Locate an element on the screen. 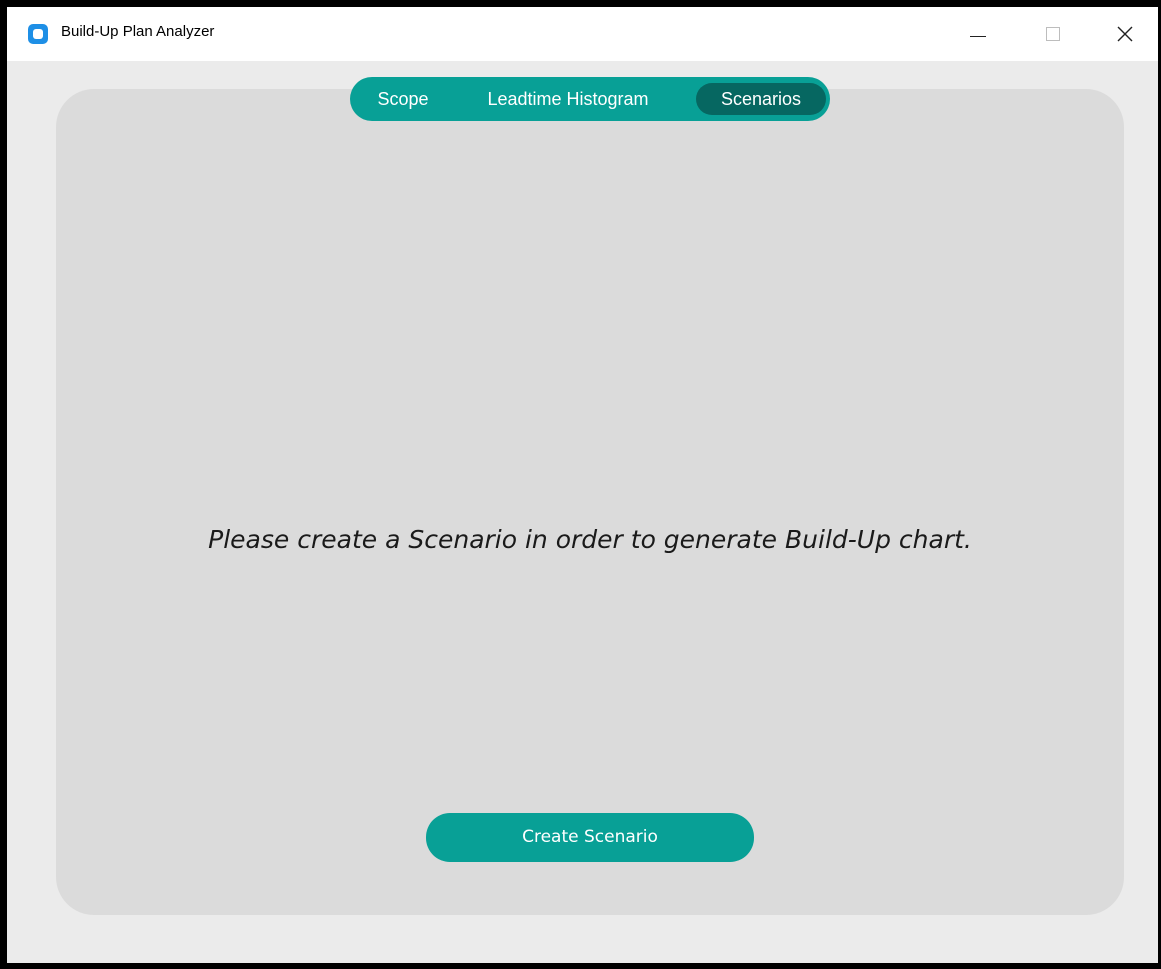 Image resolution: width=1161 pixels, height=969 pixels. create-scenario-button: Create Scenario is located at coordinates (590, 837).